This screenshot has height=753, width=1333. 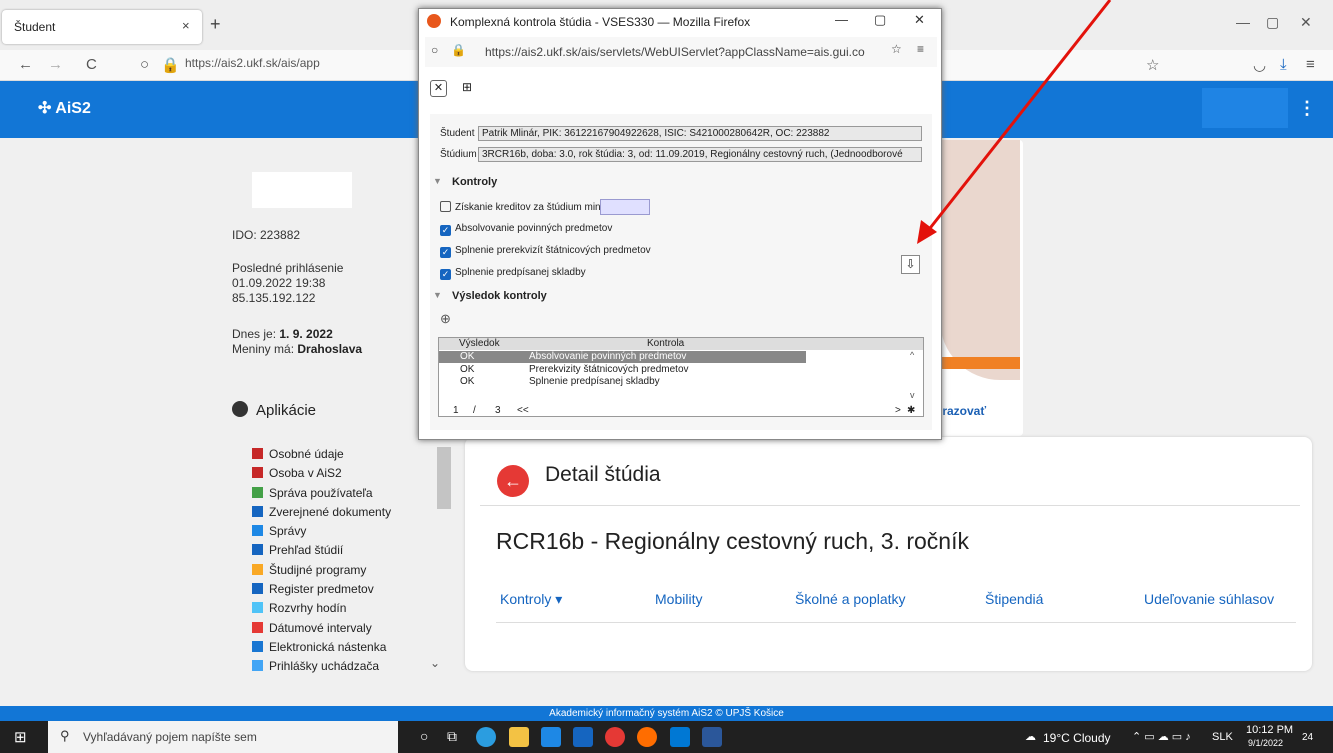 I want to click on cortana-icon: ○, so click(x=424, y=736).